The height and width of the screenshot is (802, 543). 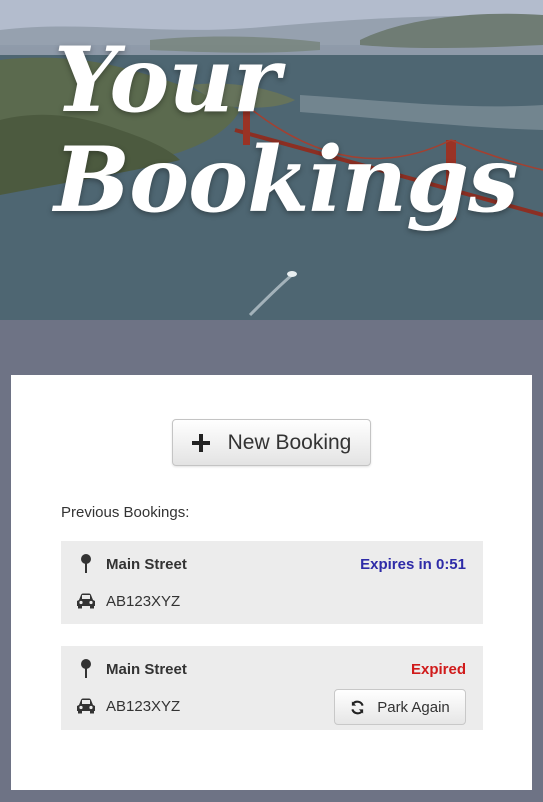 I want to click on plus-icon, so click(x=200, y=442).